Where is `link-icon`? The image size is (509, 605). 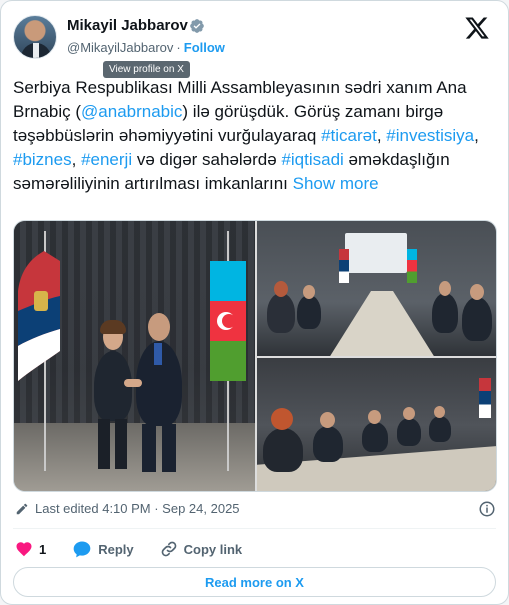 link-icon is located at coordinates (168, 549).